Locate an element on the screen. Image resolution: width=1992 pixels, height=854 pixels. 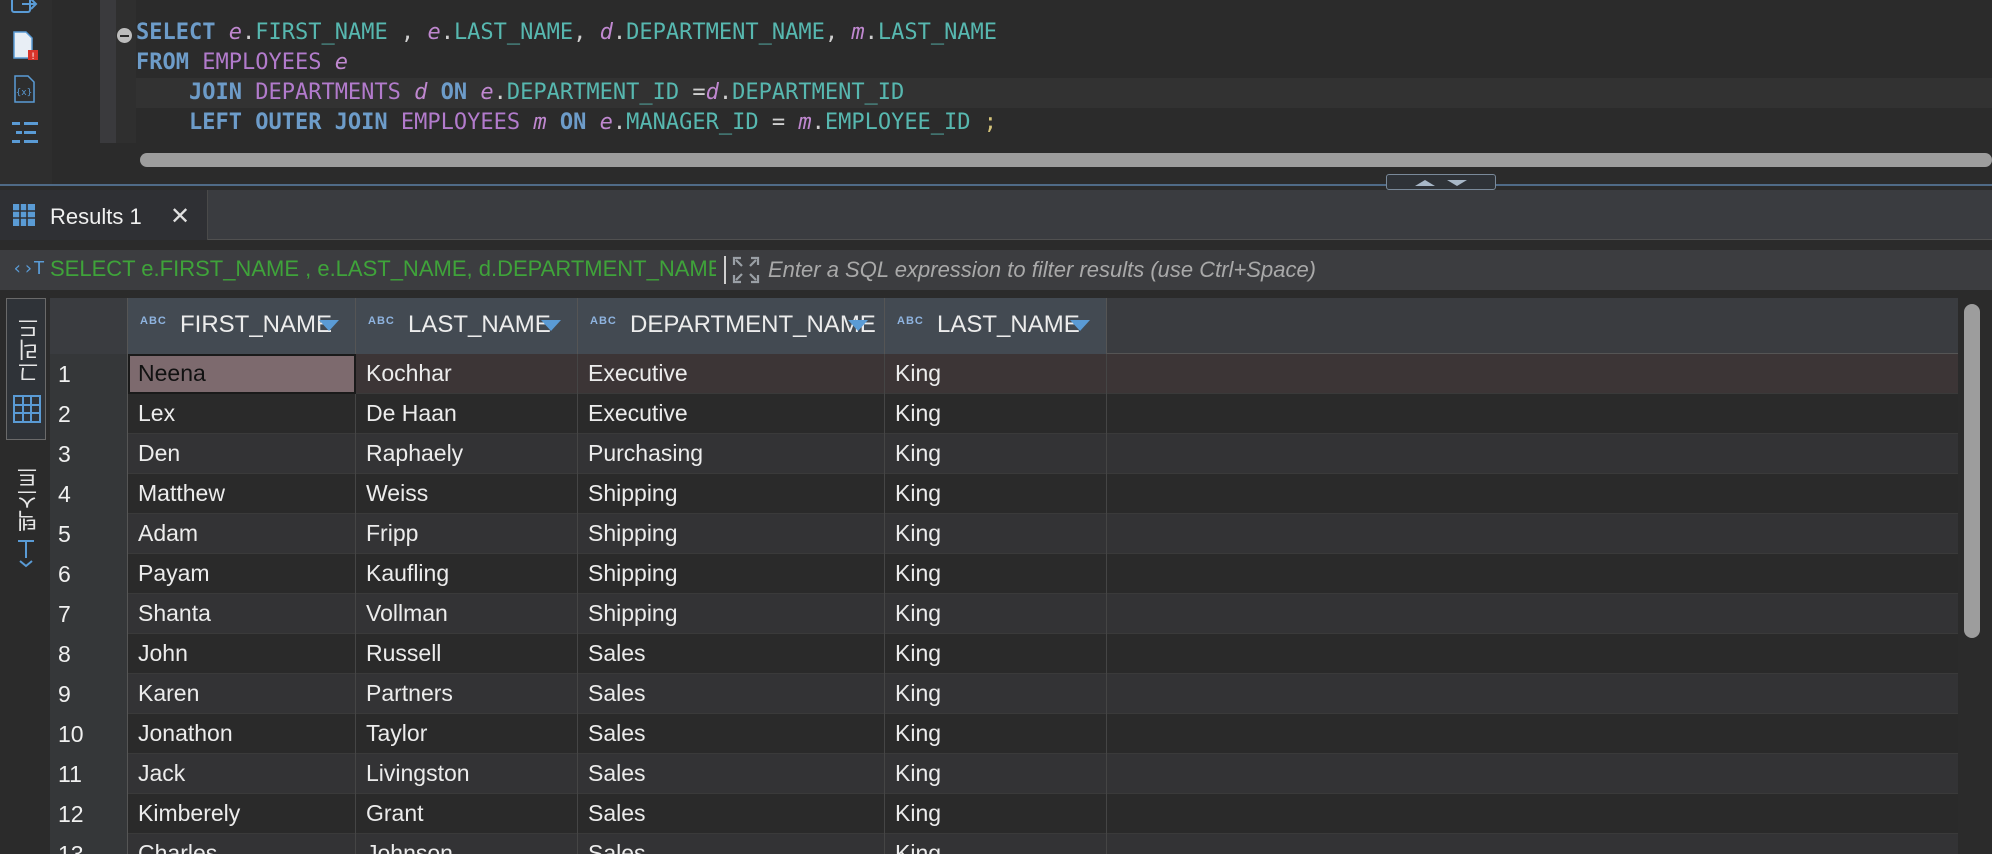
table-cell: Kochhar is located at coordinates (467, 374).